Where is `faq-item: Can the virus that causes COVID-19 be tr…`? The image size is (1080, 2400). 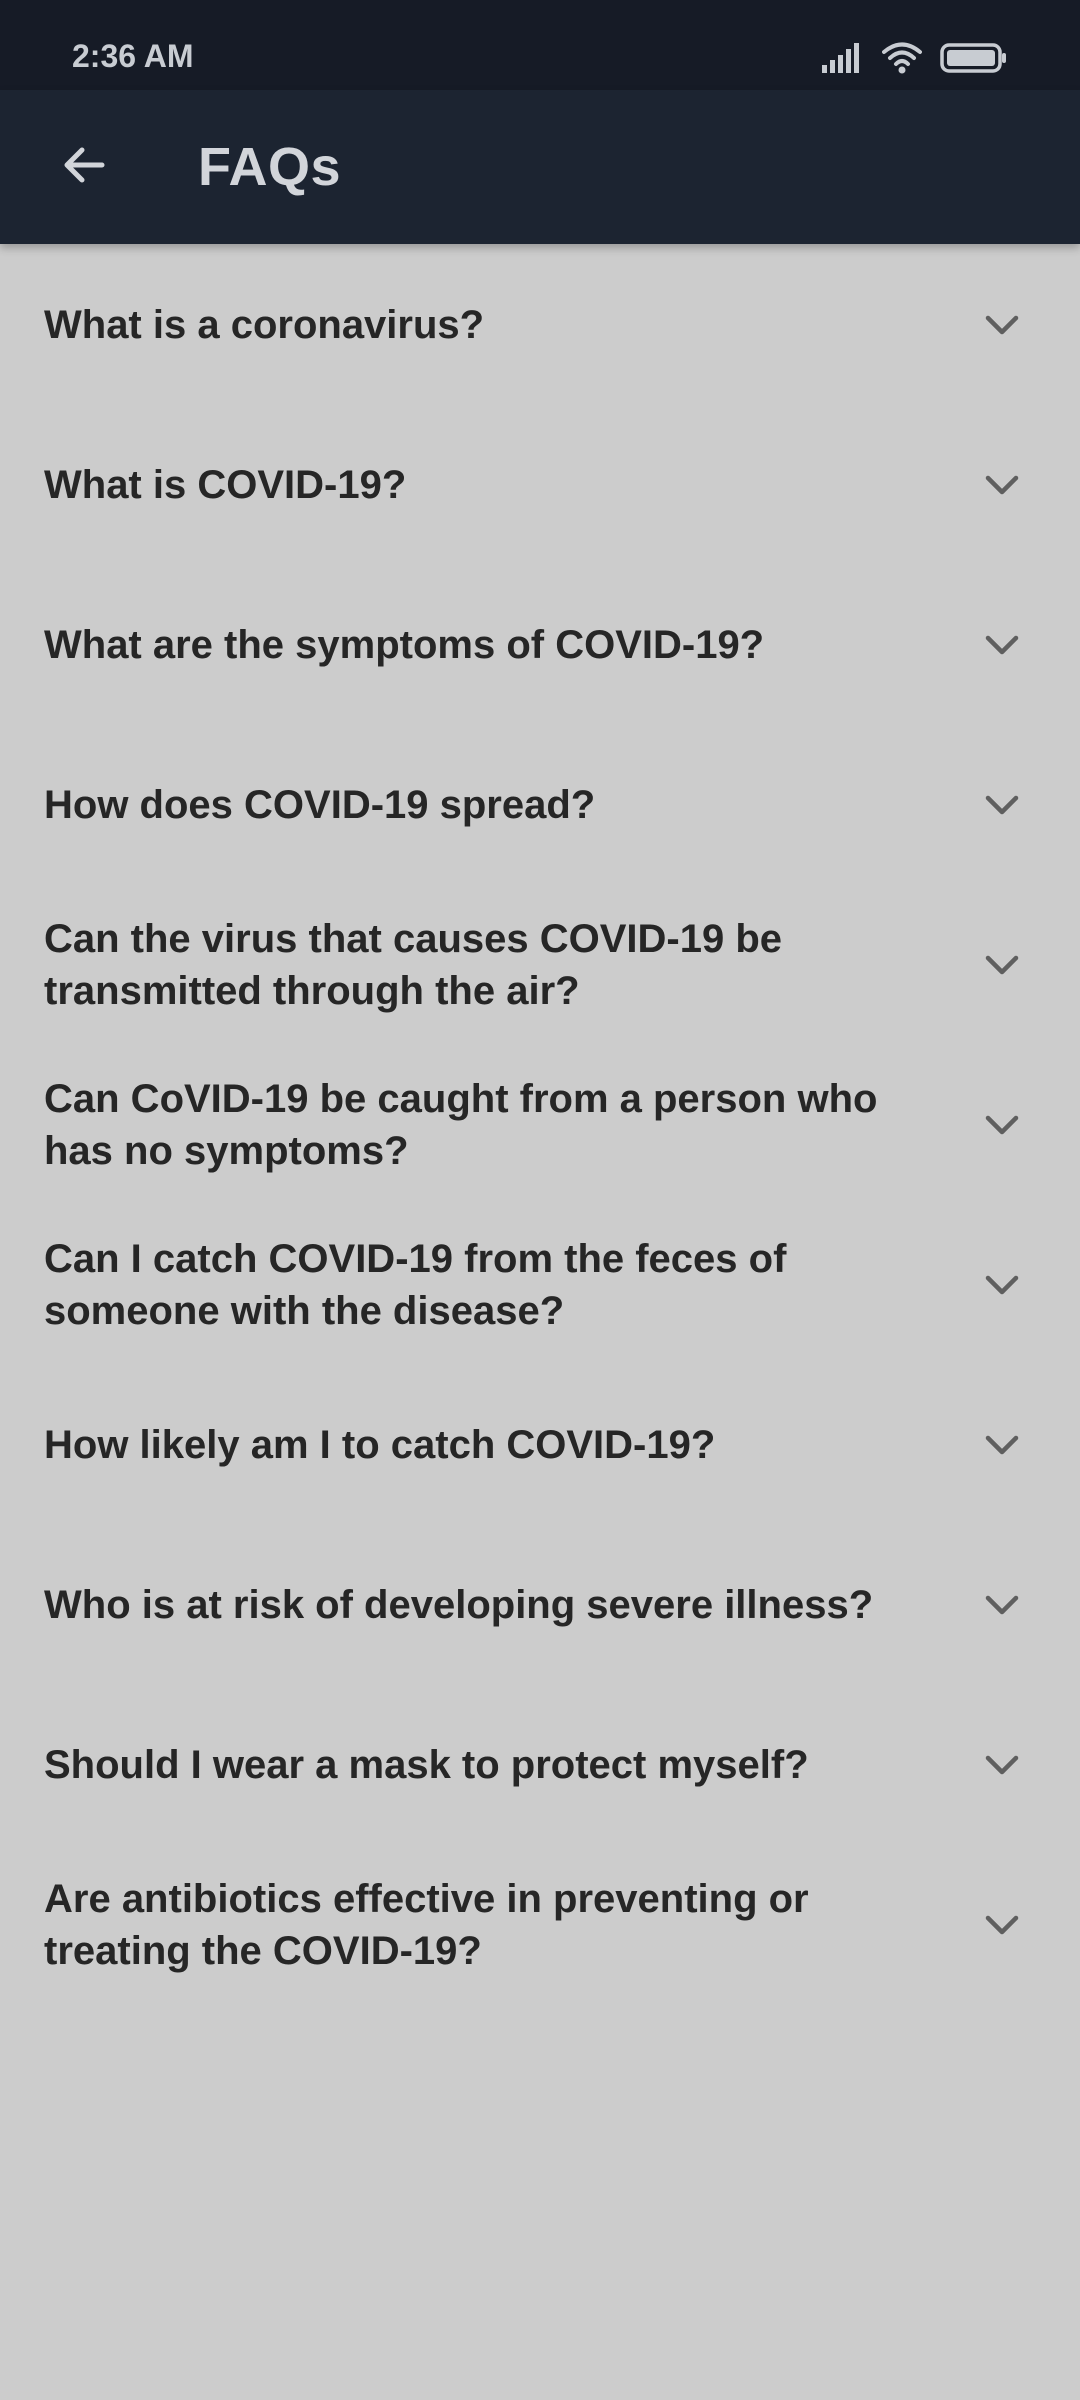
faq-item: Can the virus that causes COVID-19 be tr… is located at coordinates (540, 965).